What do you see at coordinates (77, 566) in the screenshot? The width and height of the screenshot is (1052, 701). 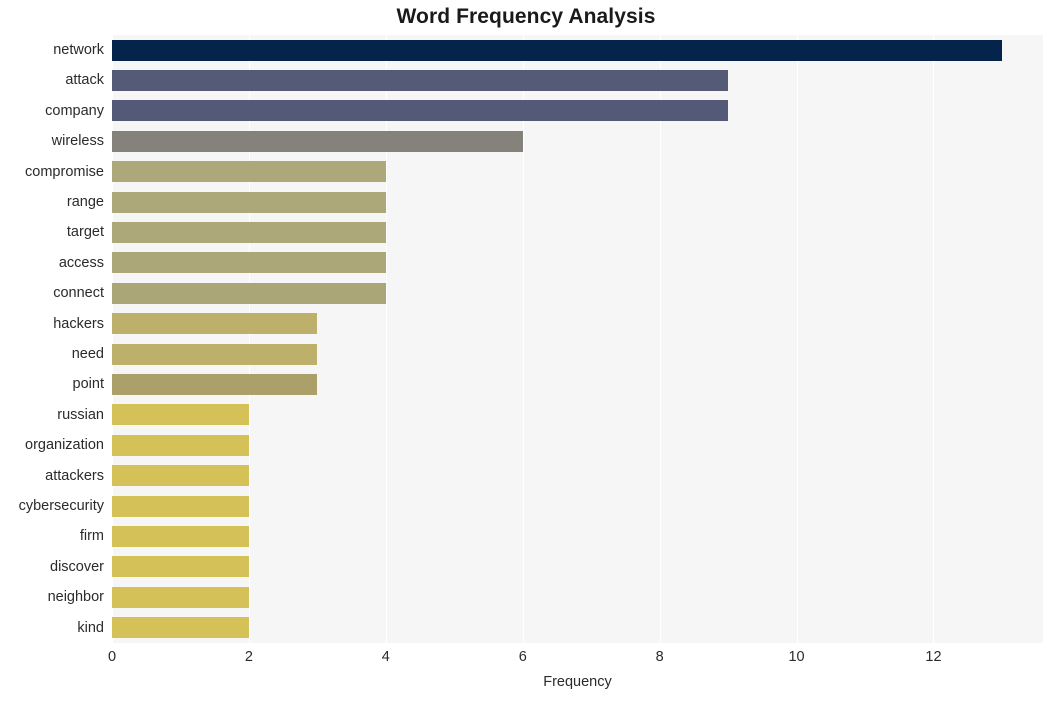 I see `y-tick-label: discover` at bounding box center [77, 566].